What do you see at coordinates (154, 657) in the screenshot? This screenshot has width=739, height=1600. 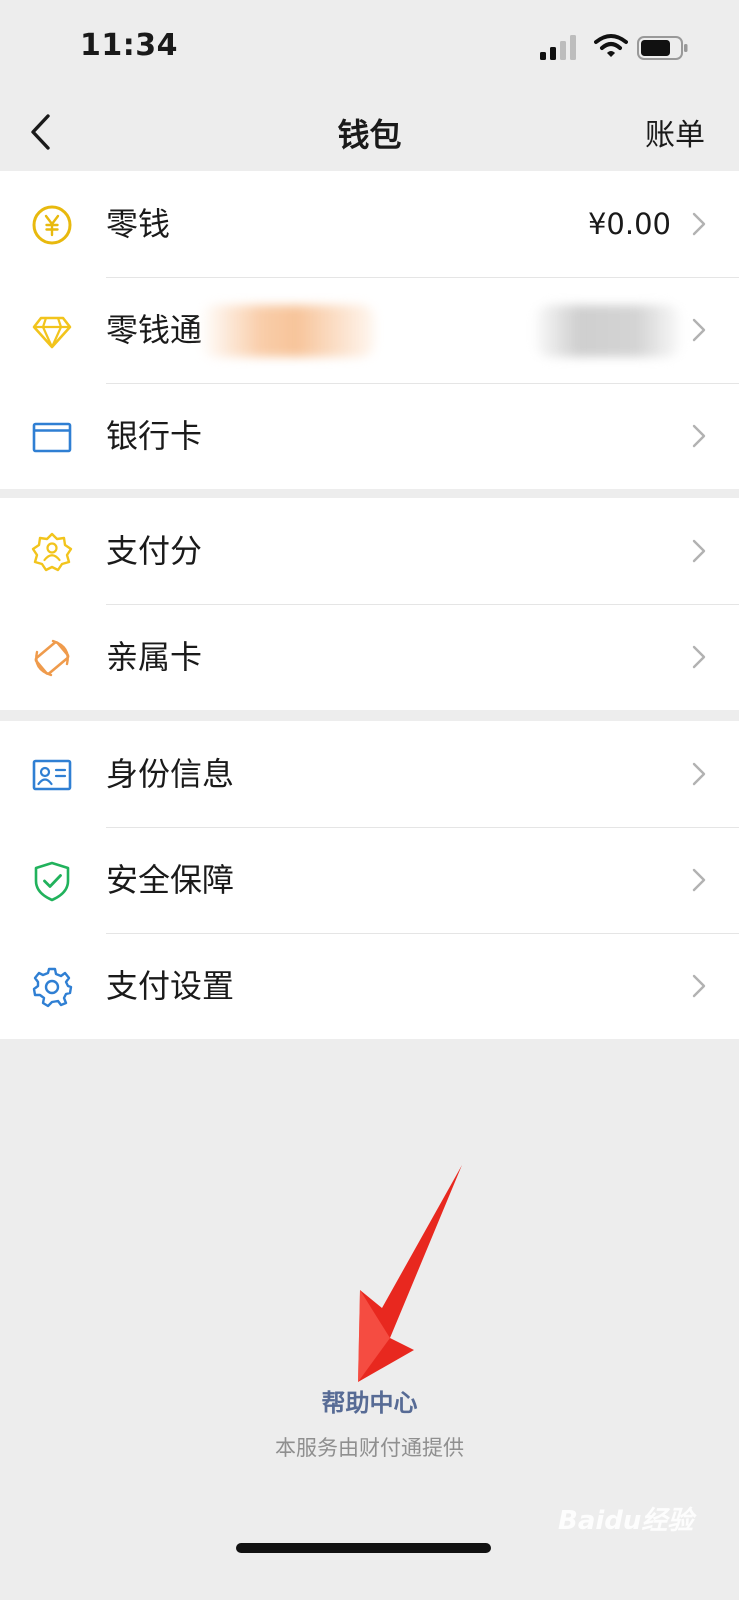 I see `row-label: 亲属卡` at bounding box center [154, 657].